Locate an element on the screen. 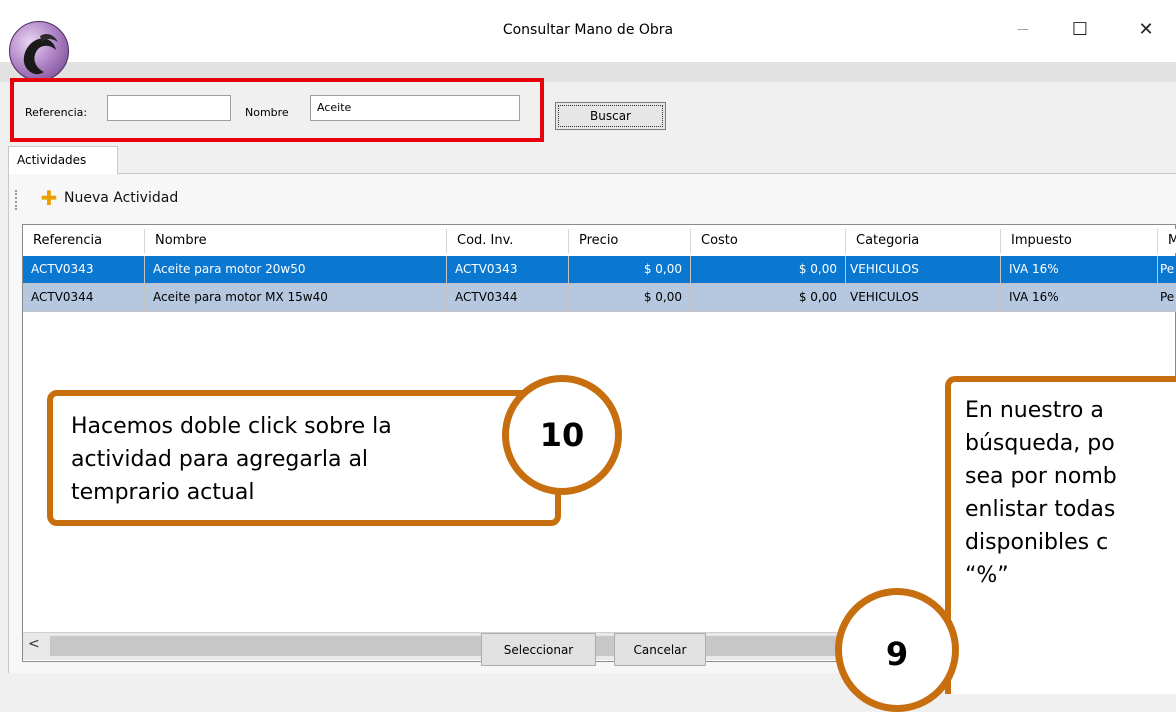 This screenshot has height=712, width=1176. cell-referencia: ACTV0344 is located at coordinates (84, 298).